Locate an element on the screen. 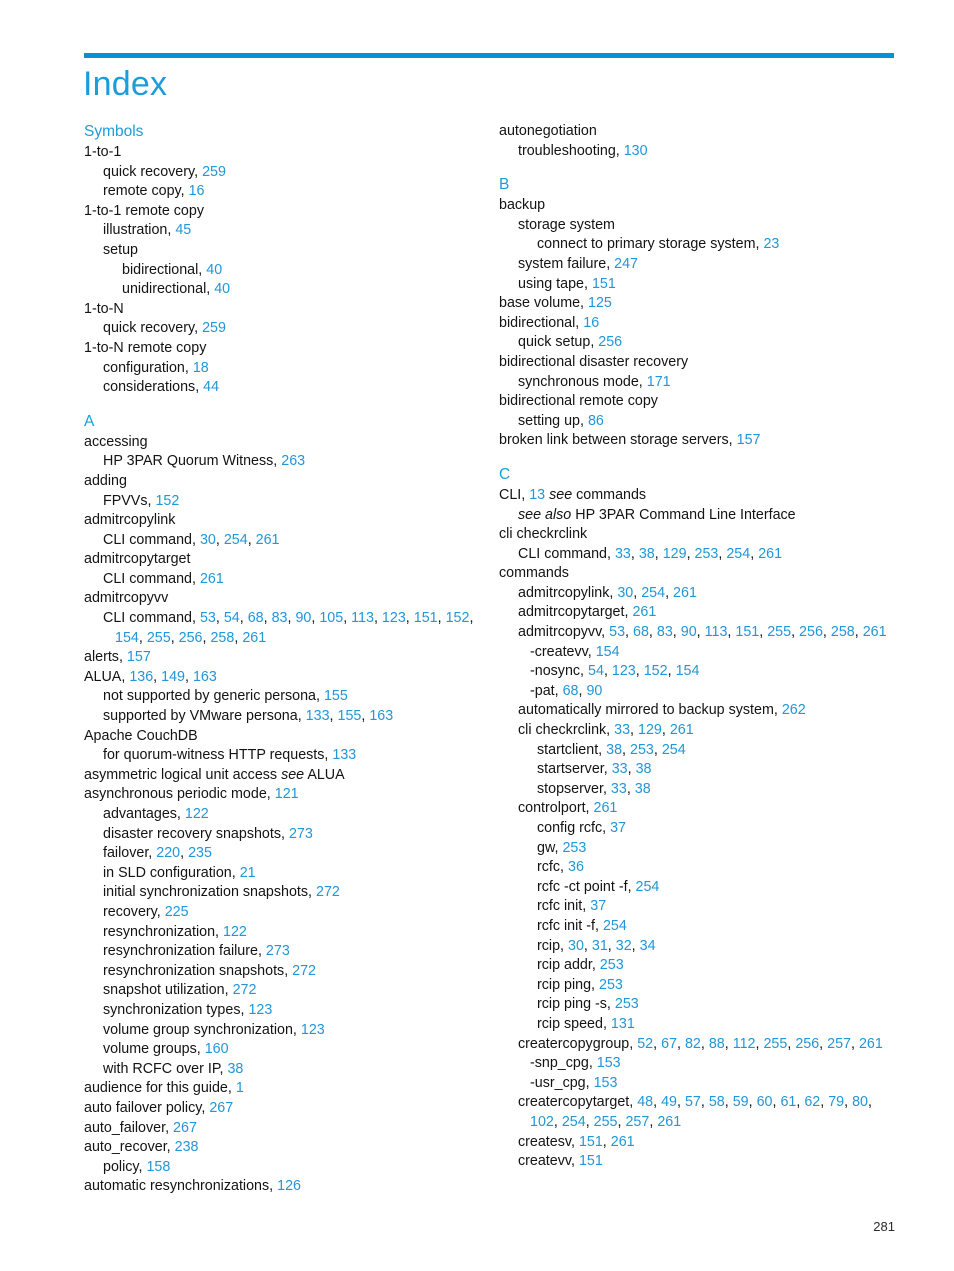 The image size is (954, 1271). page-reference: 48 is located at coordinates (645, 1102).